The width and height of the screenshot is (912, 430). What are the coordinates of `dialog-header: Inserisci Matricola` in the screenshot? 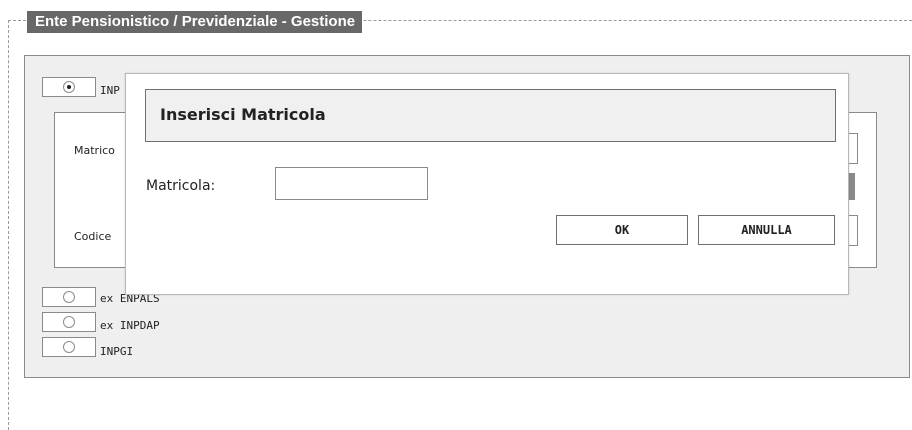 It's located at (490, 115).